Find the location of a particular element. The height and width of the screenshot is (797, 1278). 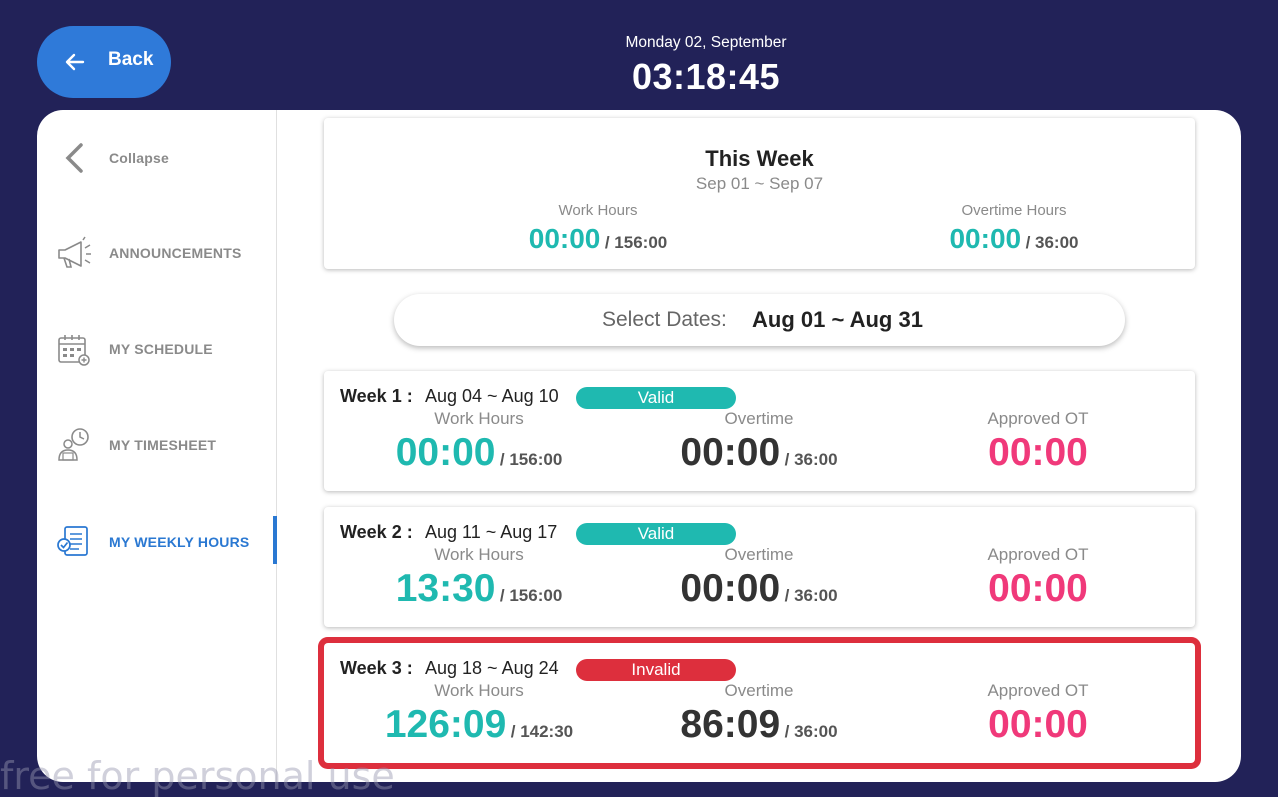

work-hours-column: Work Hours 126:09 / 142:30 is located at coordinates (479, 714).